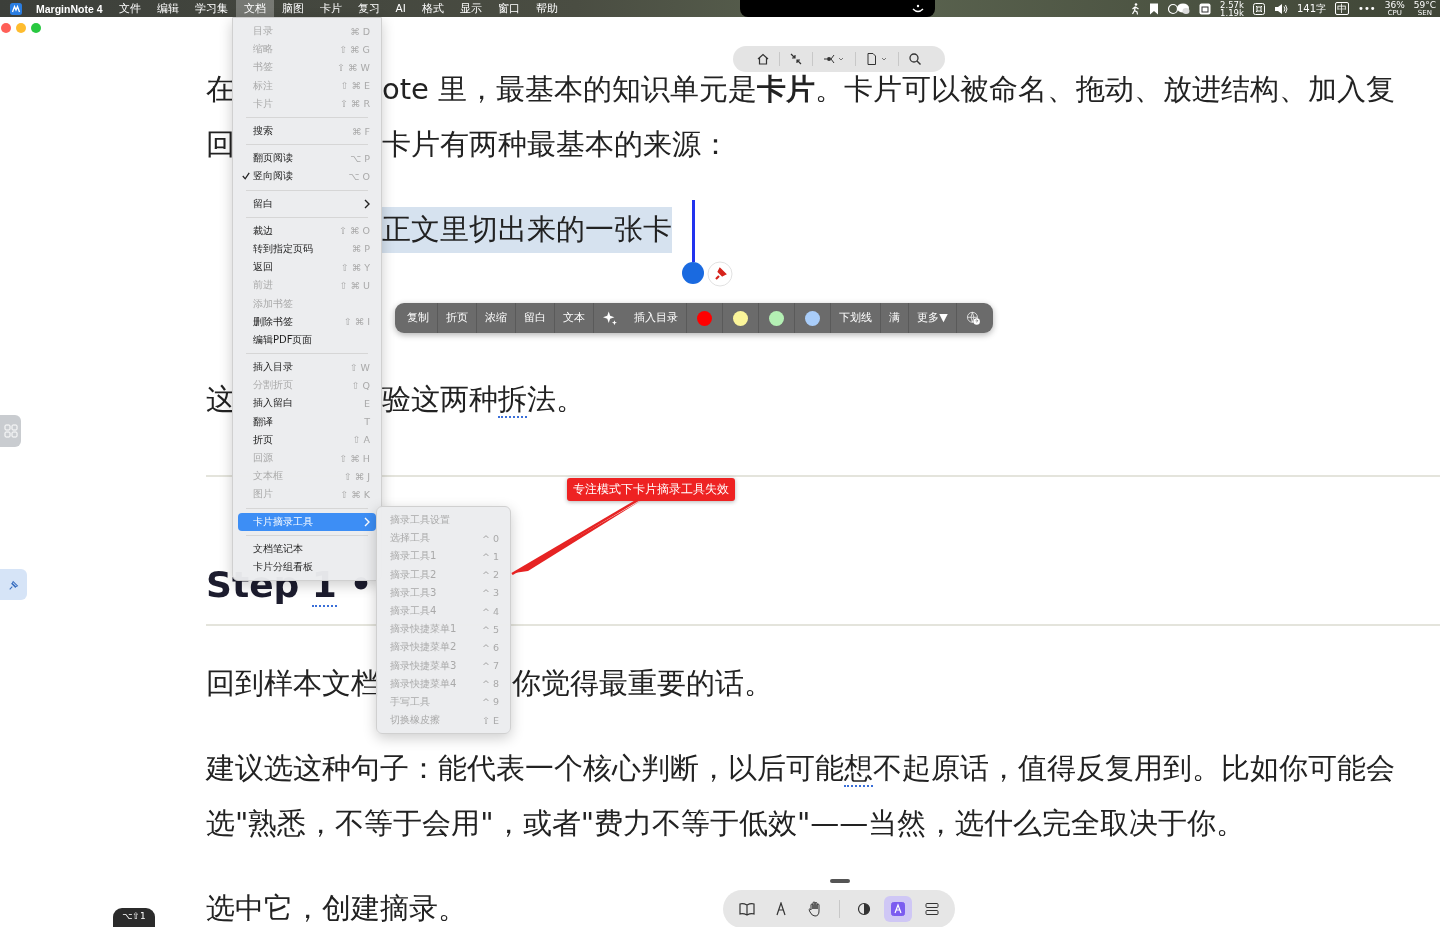 The width and height of the screenshot is (1440, 927). I want to click on app-name-menu: MarginNote 4, so click(69, 8).